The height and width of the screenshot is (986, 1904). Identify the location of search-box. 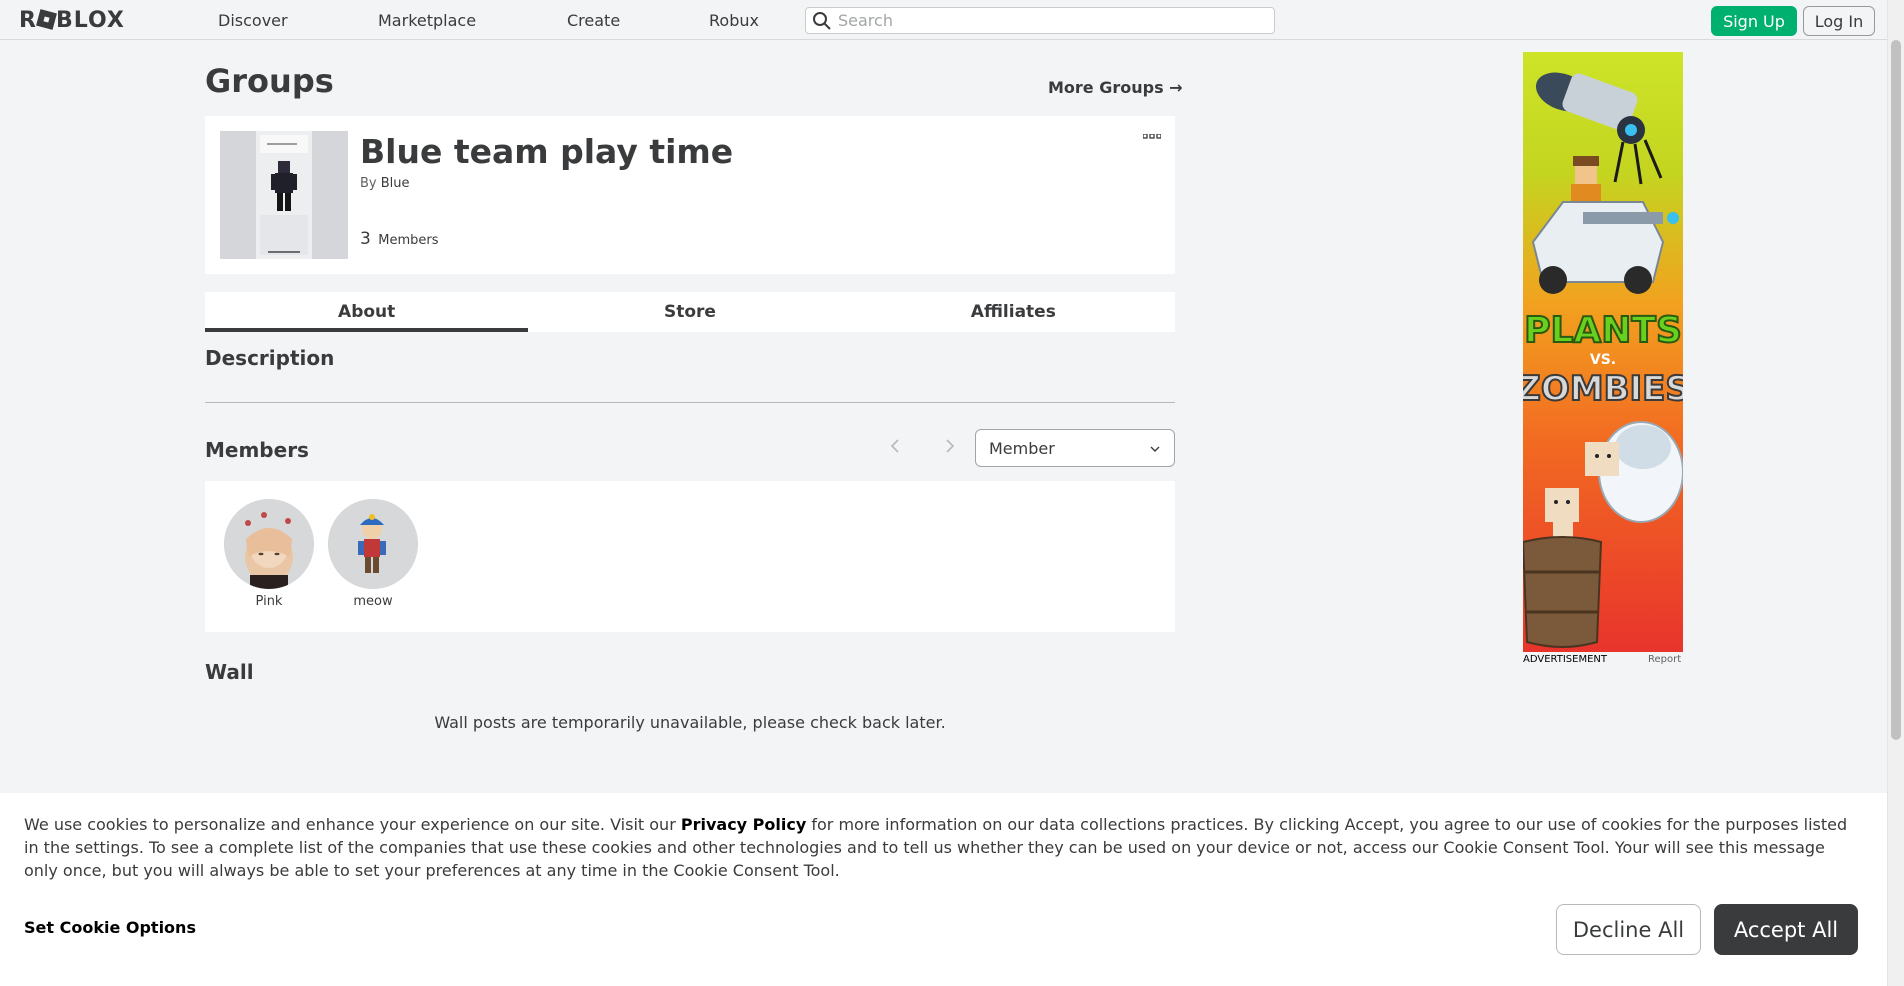
(1040, 20).